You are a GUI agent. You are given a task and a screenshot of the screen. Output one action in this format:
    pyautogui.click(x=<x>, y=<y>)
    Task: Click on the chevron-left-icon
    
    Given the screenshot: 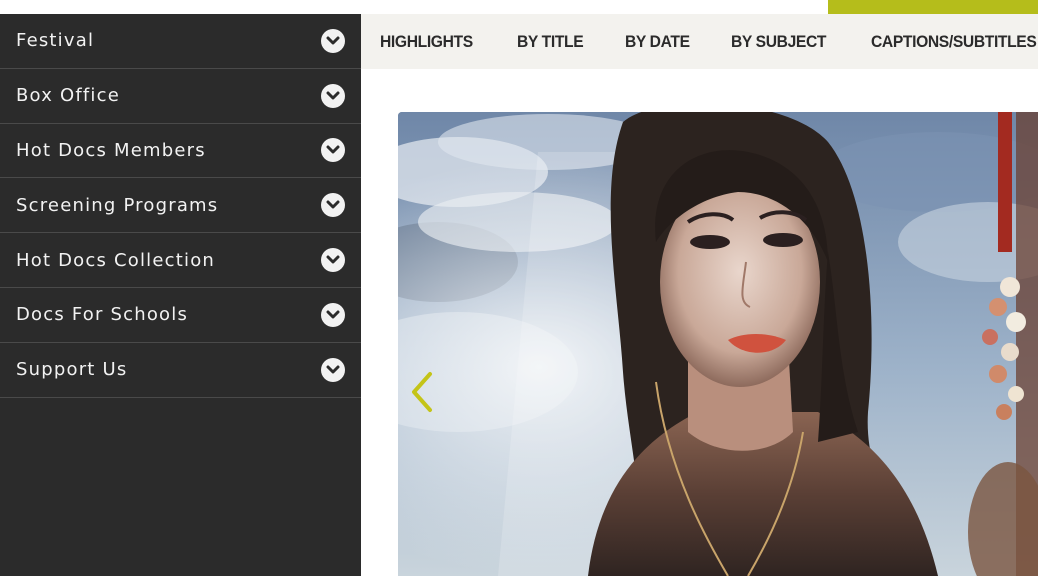 What is the action you would take?
    pyautogui.click(x=422, y=392)
    